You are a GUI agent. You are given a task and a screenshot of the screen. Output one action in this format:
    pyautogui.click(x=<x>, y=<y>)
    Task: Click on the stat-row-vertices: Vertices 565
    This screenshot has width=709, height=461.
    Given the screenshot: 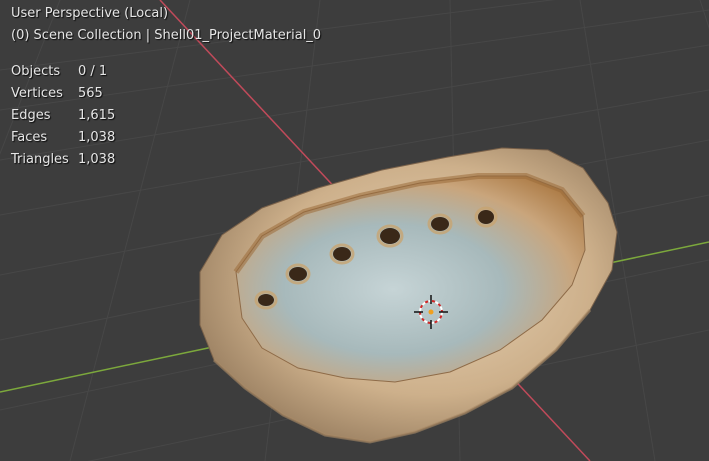 What is the action you would take?
    pyautogui.click(x=166, y=94)
    